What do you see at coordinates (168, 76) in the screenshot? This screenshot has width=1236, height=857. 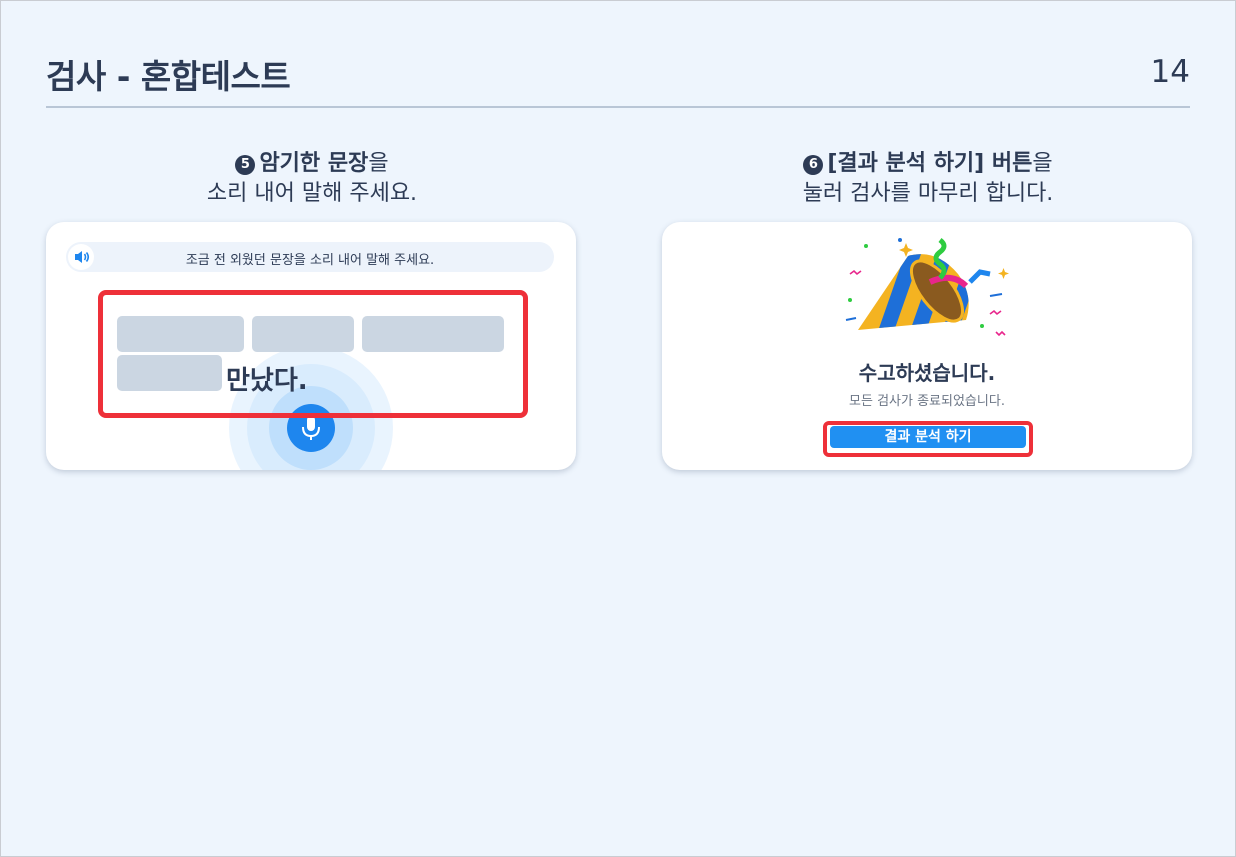 I see `page-title: 검사 - 혼합테스트` at bounding box center [168, 76].